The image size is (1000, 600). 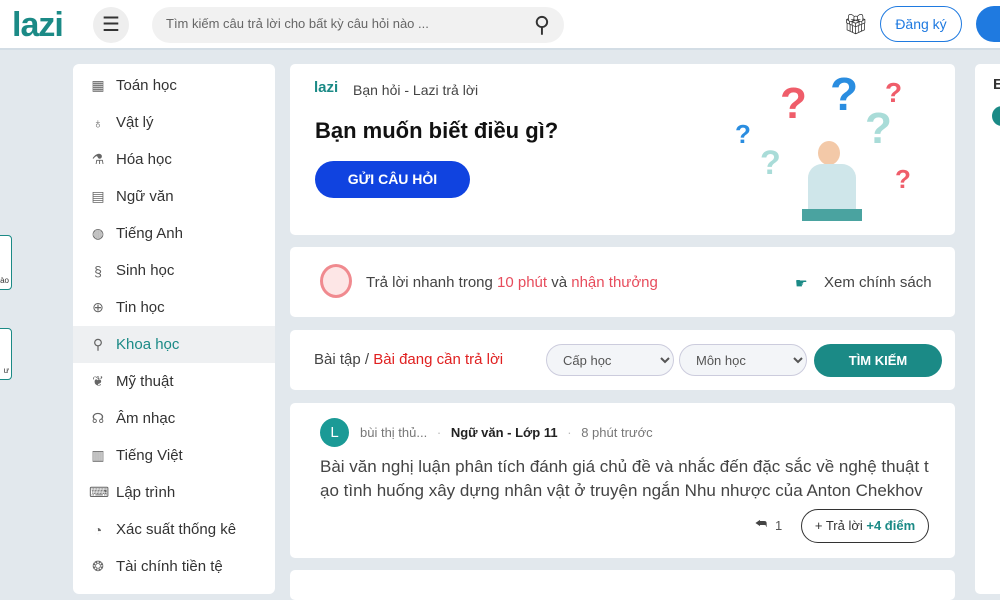 What do you see at coordinates (98, 418) in the screenshot?
I see `headphones-icon: ☊` at bounding box center [98, 418].